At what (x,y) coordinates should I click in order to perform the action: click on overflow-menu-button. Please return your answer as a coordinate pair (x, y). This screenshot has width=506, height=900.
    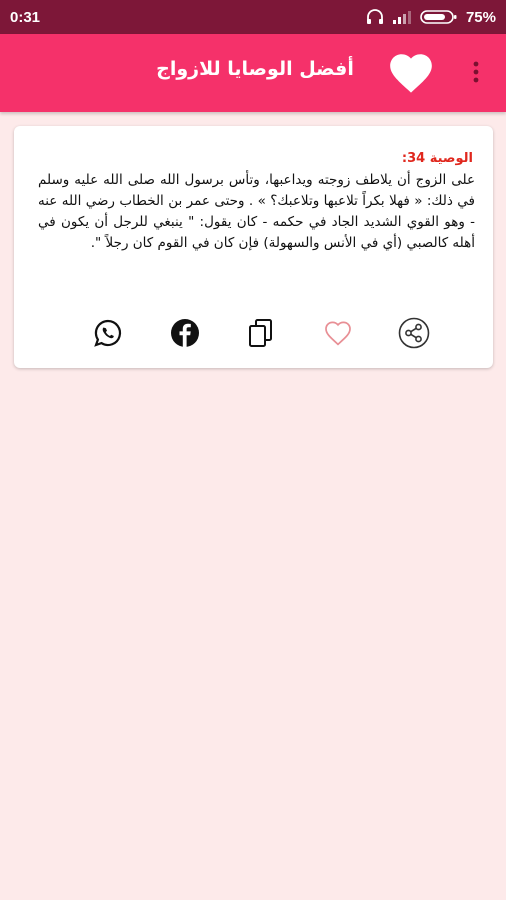
    Looking at the image, I should click on (476, 72).